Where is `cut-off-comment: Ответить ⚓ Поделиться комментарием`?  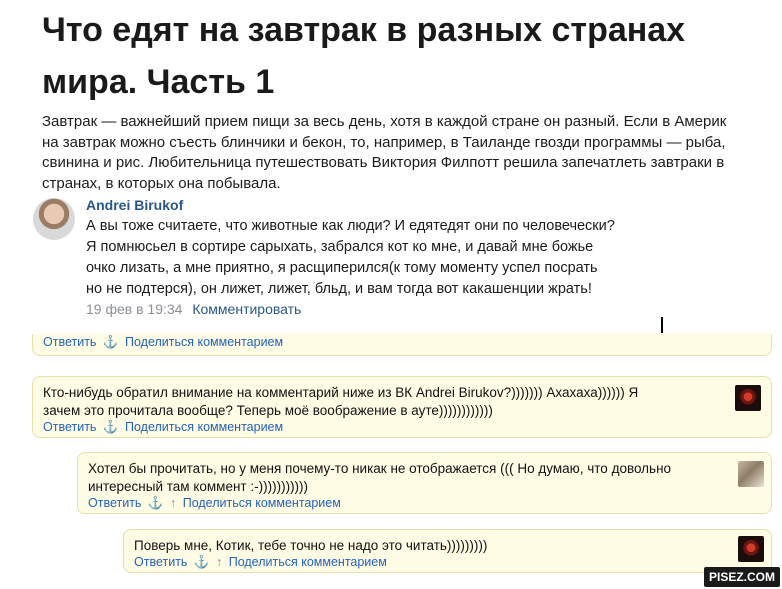
cut-off-comment: Ответить ⚓ Поделиться комментарием is located at coordinates (402, 345).